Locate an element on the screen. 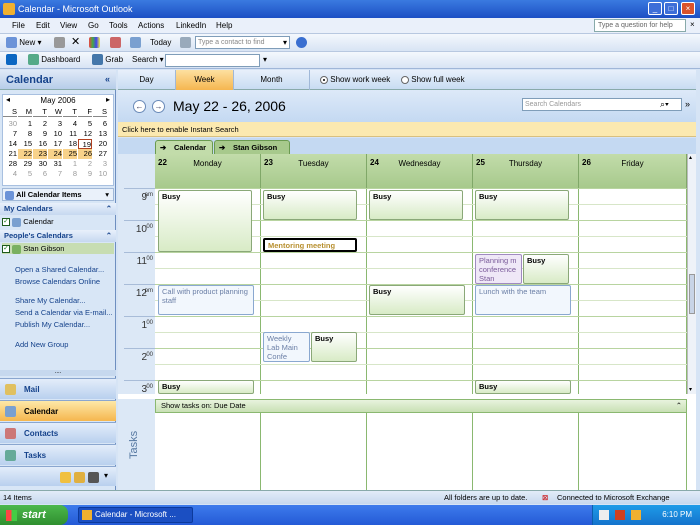 The width and height of the screenshot is (700, 525). mini-cal-day: 24 is located at coordinates (55, 154).